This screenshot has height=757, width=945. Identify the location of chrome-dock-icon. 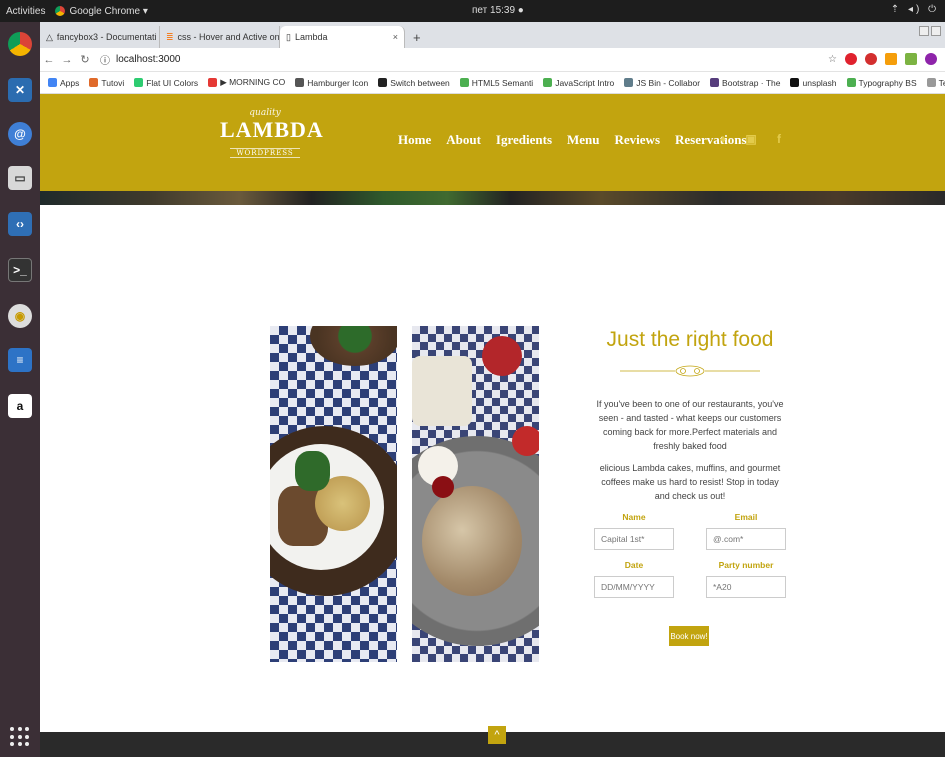
(20, 44).